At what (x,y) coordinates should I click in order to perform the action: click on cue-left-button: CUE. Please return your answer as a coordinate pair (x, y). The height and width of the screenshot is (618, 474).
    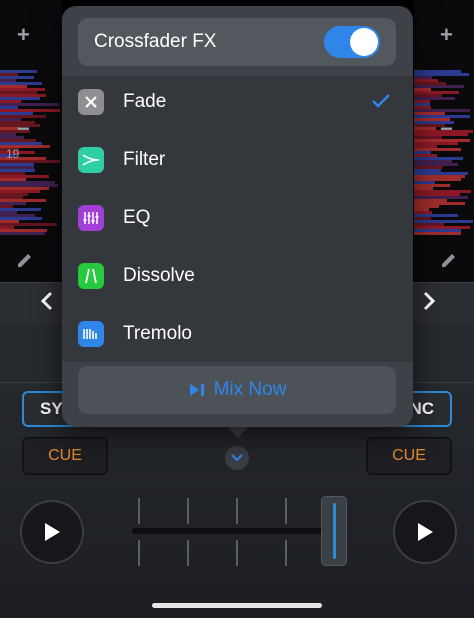
    Looking at the image, I should click on (65, 456).